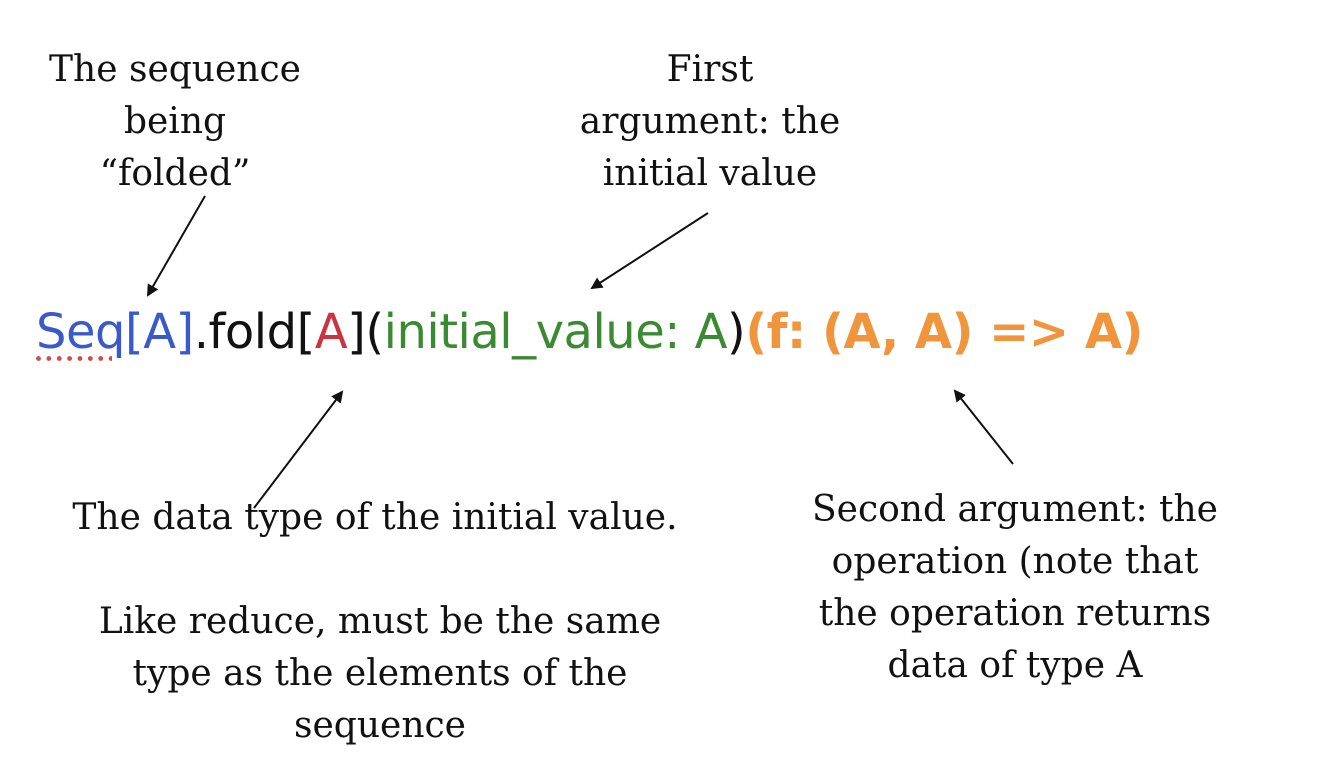 The height and width of the screenshot is (776, 1342). Describe the element at coordinates (298, 449) in the screenshot. I see `arrow-to-type-param` at that location.